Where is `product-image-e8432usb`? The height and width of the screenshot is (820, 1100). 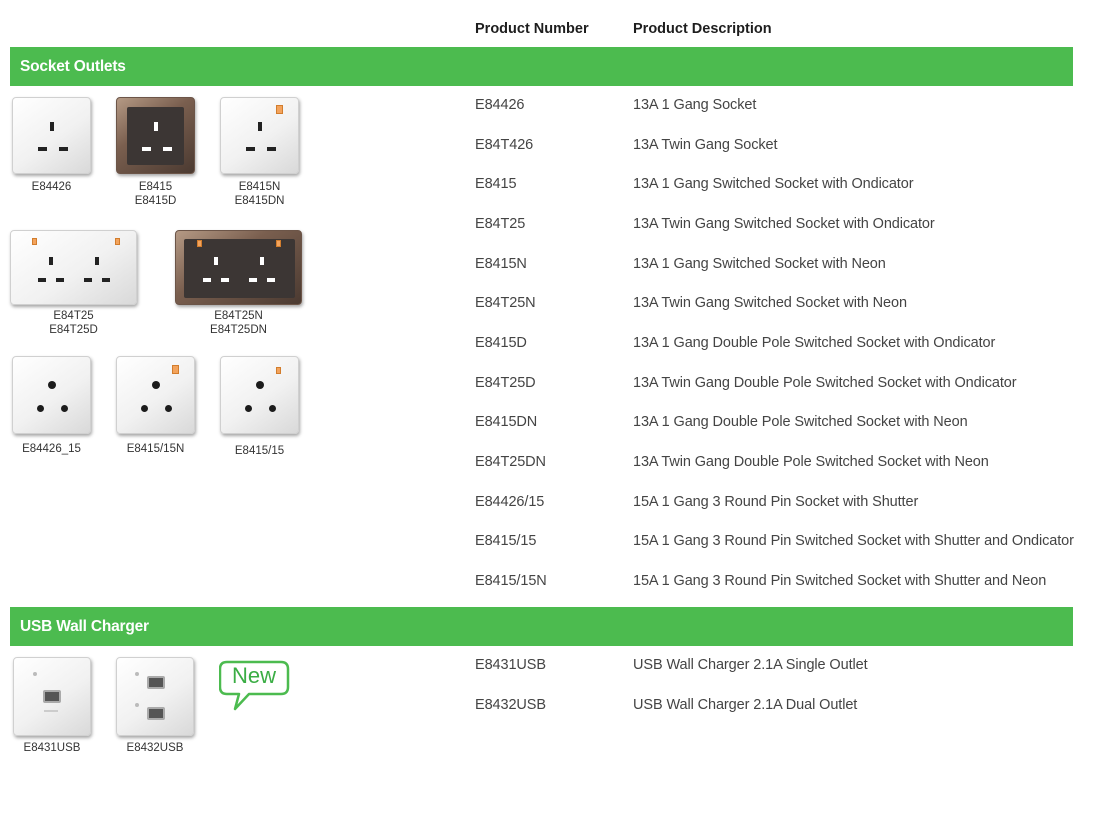 product-image-e8432usb is located at coordinates (155, 696).